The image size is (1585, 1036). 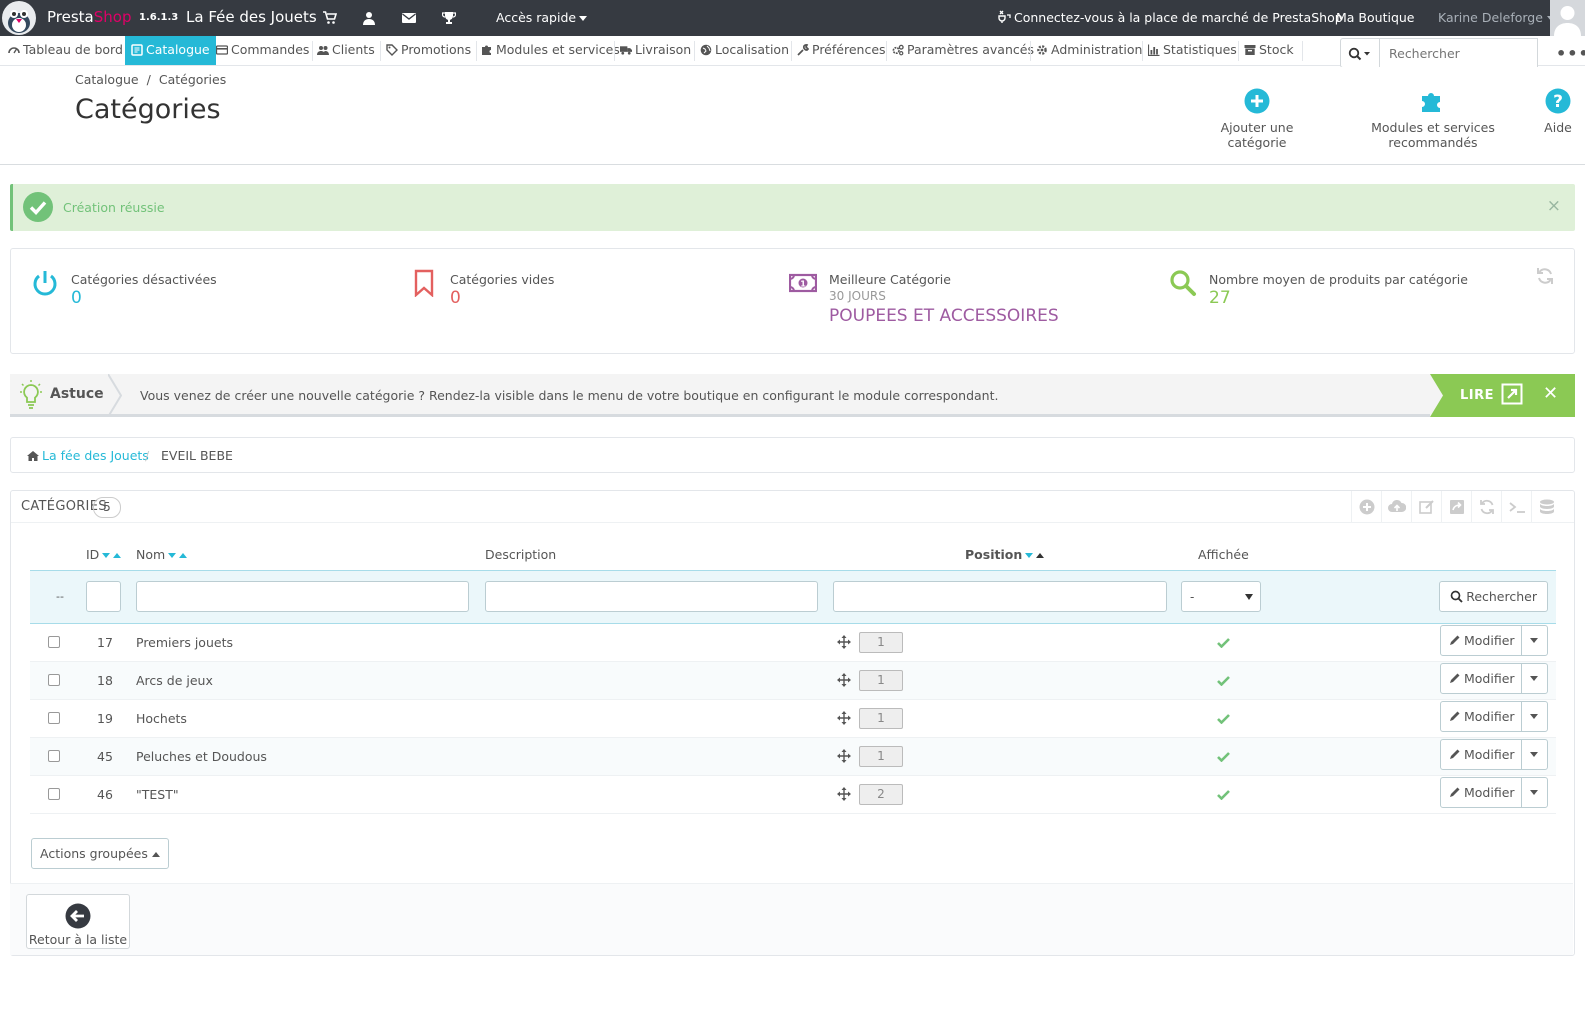 What do you see at coordinates (793, 718) in the screenshot?
I see `table-row: 19 Hochets 1 Modifier` at bounding box center [793, 718].